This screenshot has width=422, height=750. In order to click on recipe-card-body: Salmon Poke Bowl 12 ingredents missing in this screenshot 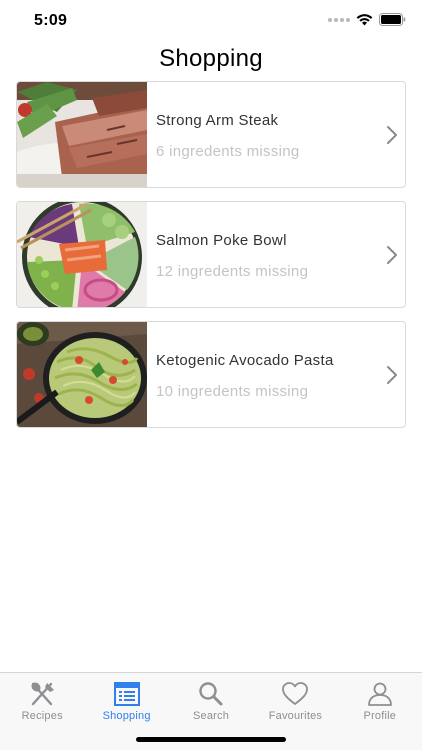, I will do `click(276, 254)`.